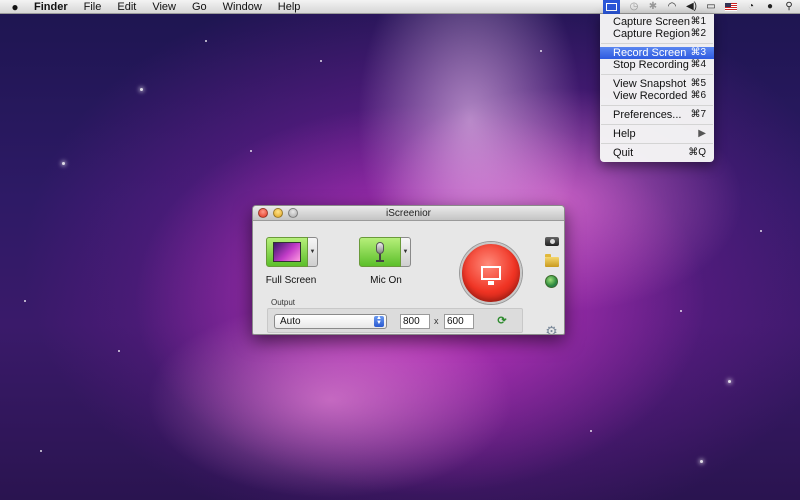 The height and width of the screenshot is (500, 800). What do you see at coordinates (691, 7) in the screenshot?
I see `volume-icon: ◀)` at bounding box center [691, 7].